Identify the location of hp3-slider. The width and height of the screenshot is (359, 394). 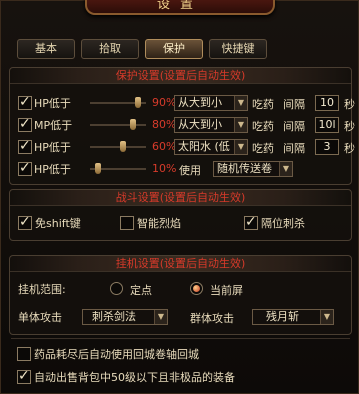
(118, 168).